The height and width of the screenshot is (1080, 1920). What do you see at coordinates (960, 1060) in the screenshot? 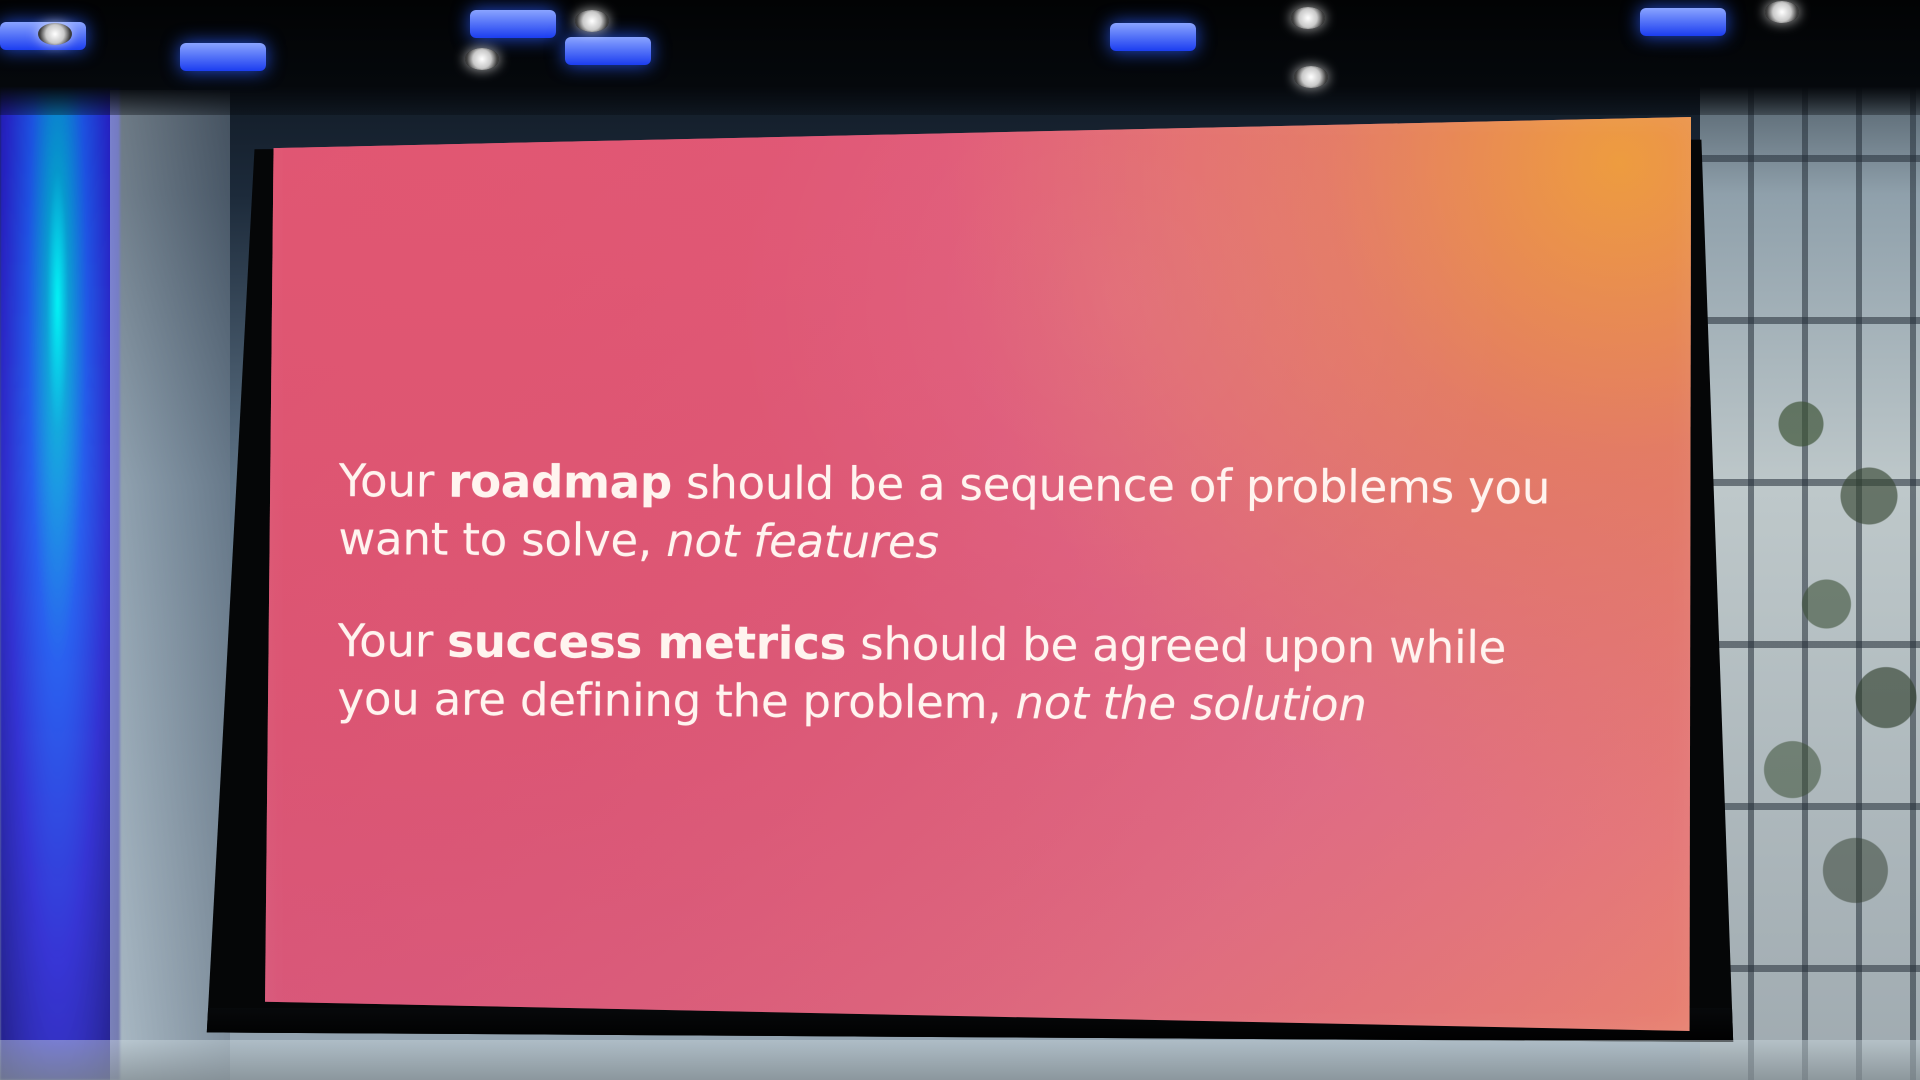
I see `bottom-window-strip` at bounding box center [960, 1060].